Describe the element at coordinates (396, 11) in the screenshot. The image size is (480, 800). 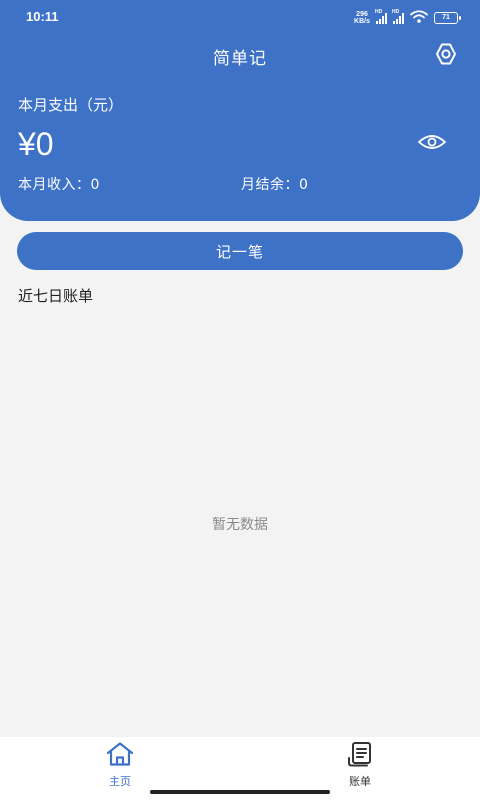
I see `sim2-hd-tag: HD` at that location.